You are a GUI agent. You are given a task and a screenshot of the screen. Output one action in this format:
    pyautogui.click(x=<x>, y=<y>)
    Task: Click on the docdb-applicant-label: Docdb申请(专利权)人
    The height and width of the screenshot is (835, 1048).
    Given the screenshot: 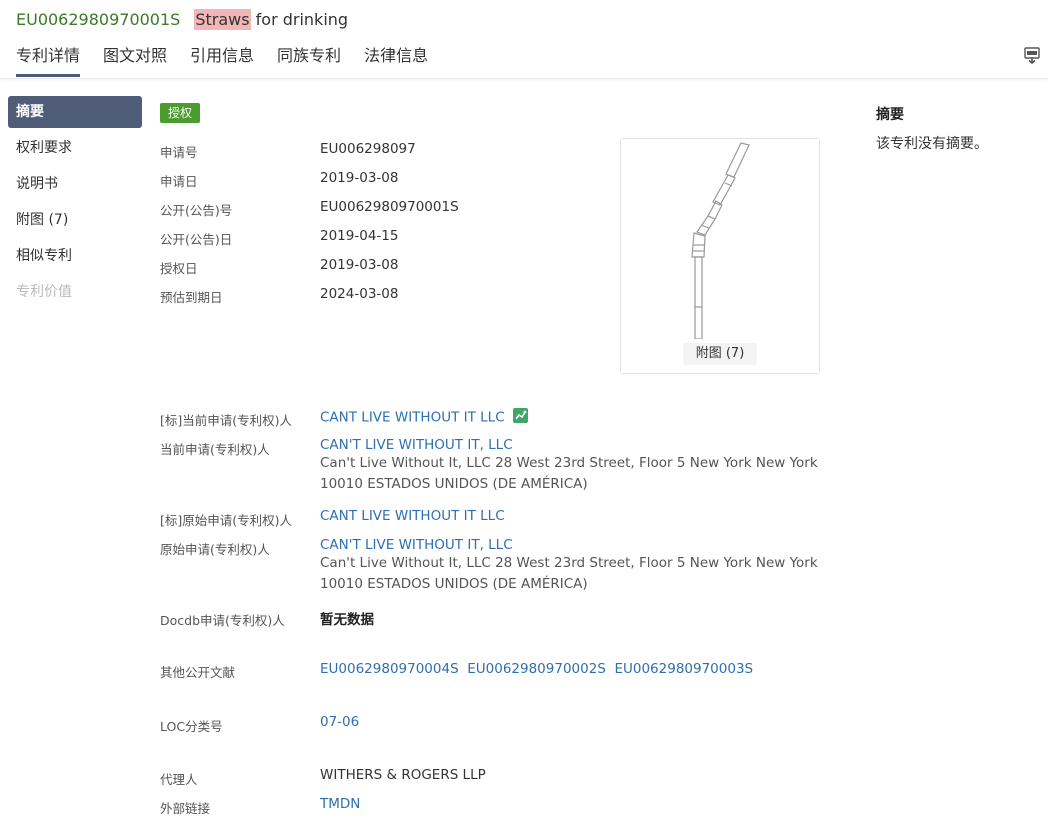 What is the action you would take?
    pyautogui.click(x=222, y=620)
    